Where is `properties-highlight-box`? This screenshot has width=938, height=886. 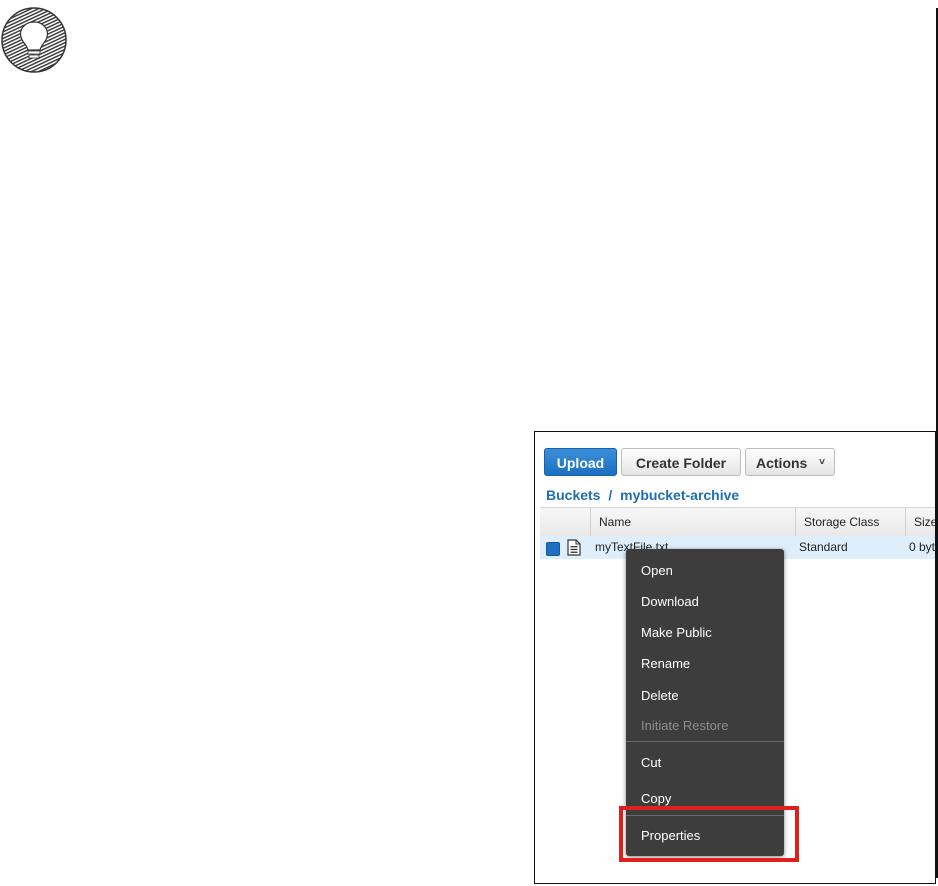
properties-highlight-box is located at coordinates (709, 834).